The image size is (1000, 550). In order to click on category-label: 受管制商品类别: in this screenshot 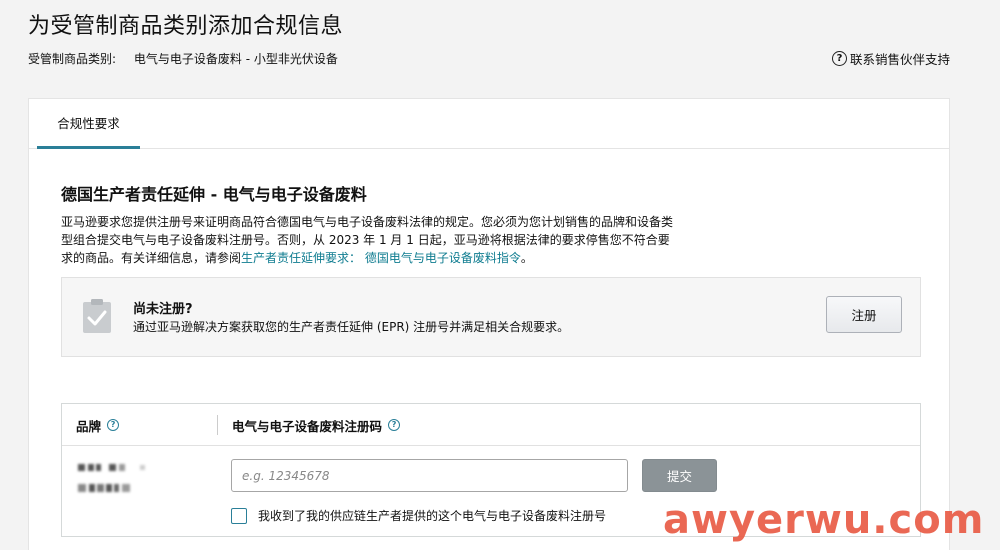, I will do `click(72, 59)`.